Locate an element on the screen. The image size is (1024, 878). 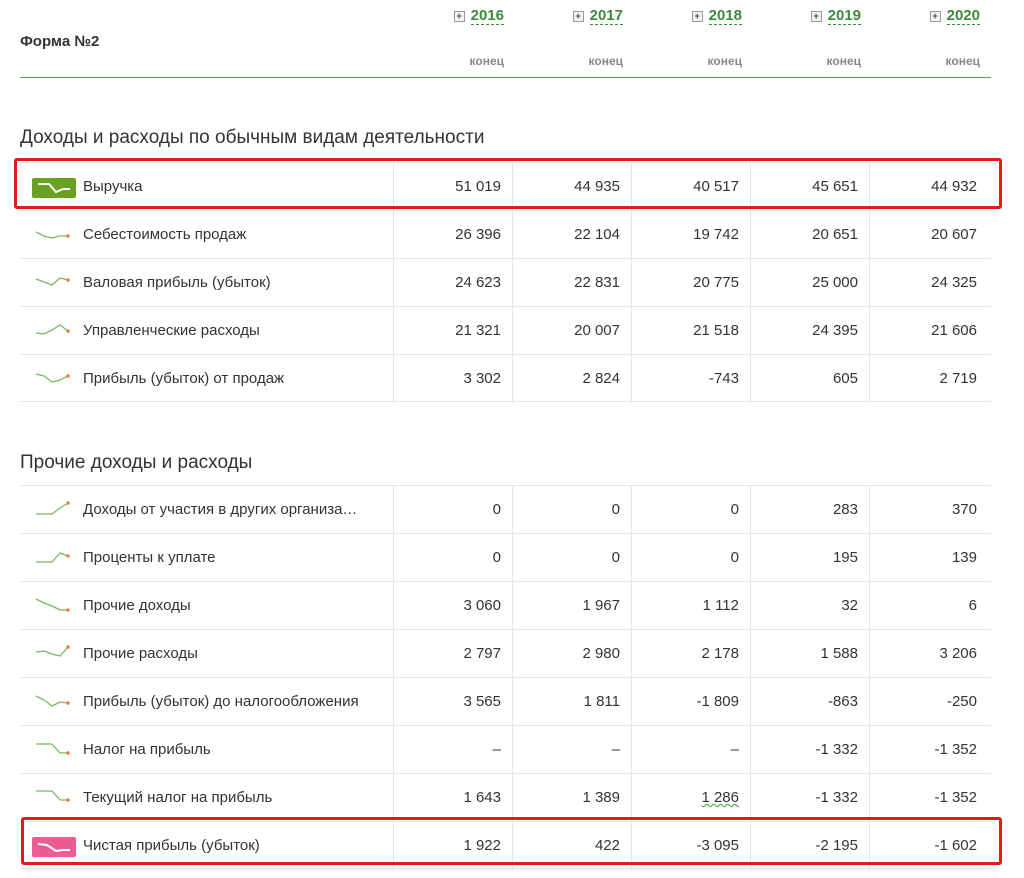
header-divider is located at coordinates (505, 77).